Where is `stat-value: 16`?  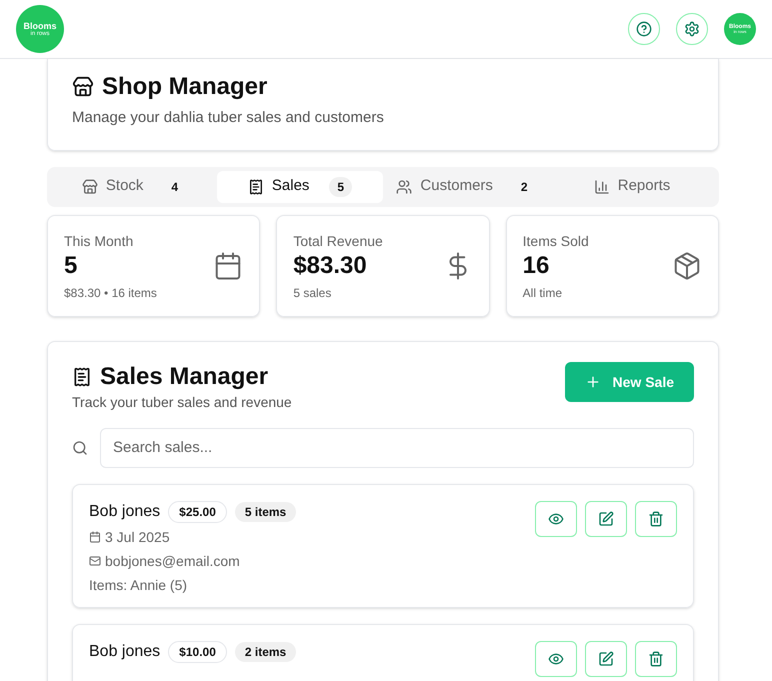 stat-value: 16 is located at coordinates (536, 265).